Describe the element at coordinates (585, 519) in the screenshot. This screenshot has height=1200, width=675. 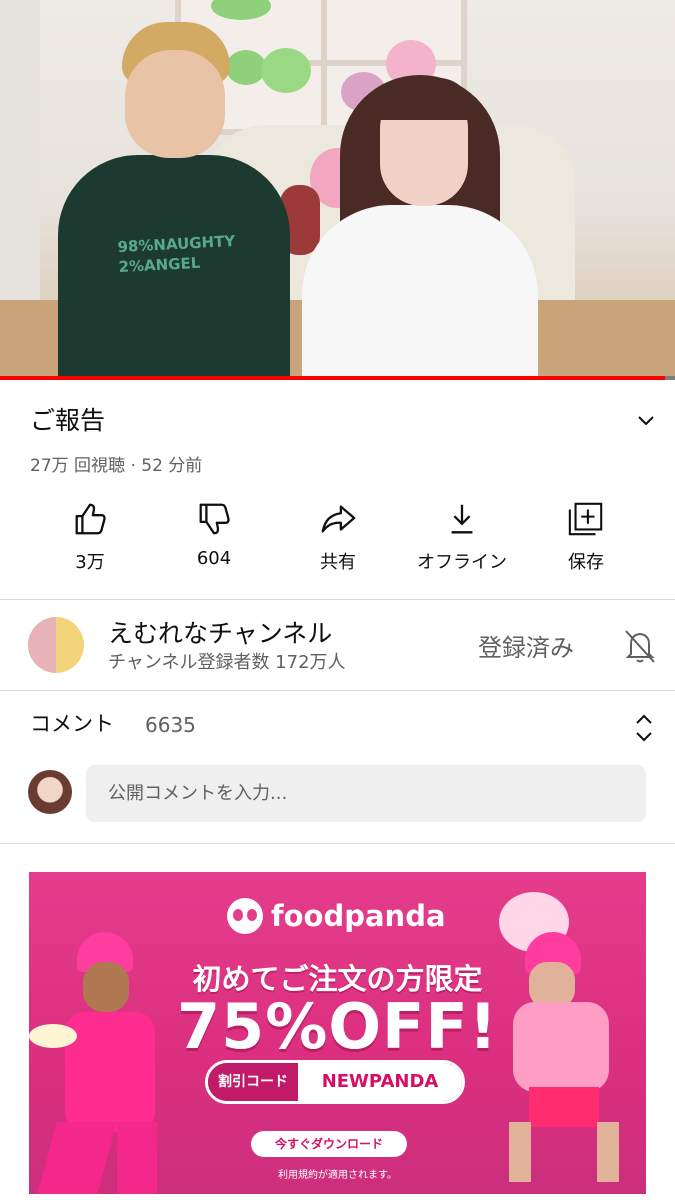
I see `save-to-playlist-icon` at that location.